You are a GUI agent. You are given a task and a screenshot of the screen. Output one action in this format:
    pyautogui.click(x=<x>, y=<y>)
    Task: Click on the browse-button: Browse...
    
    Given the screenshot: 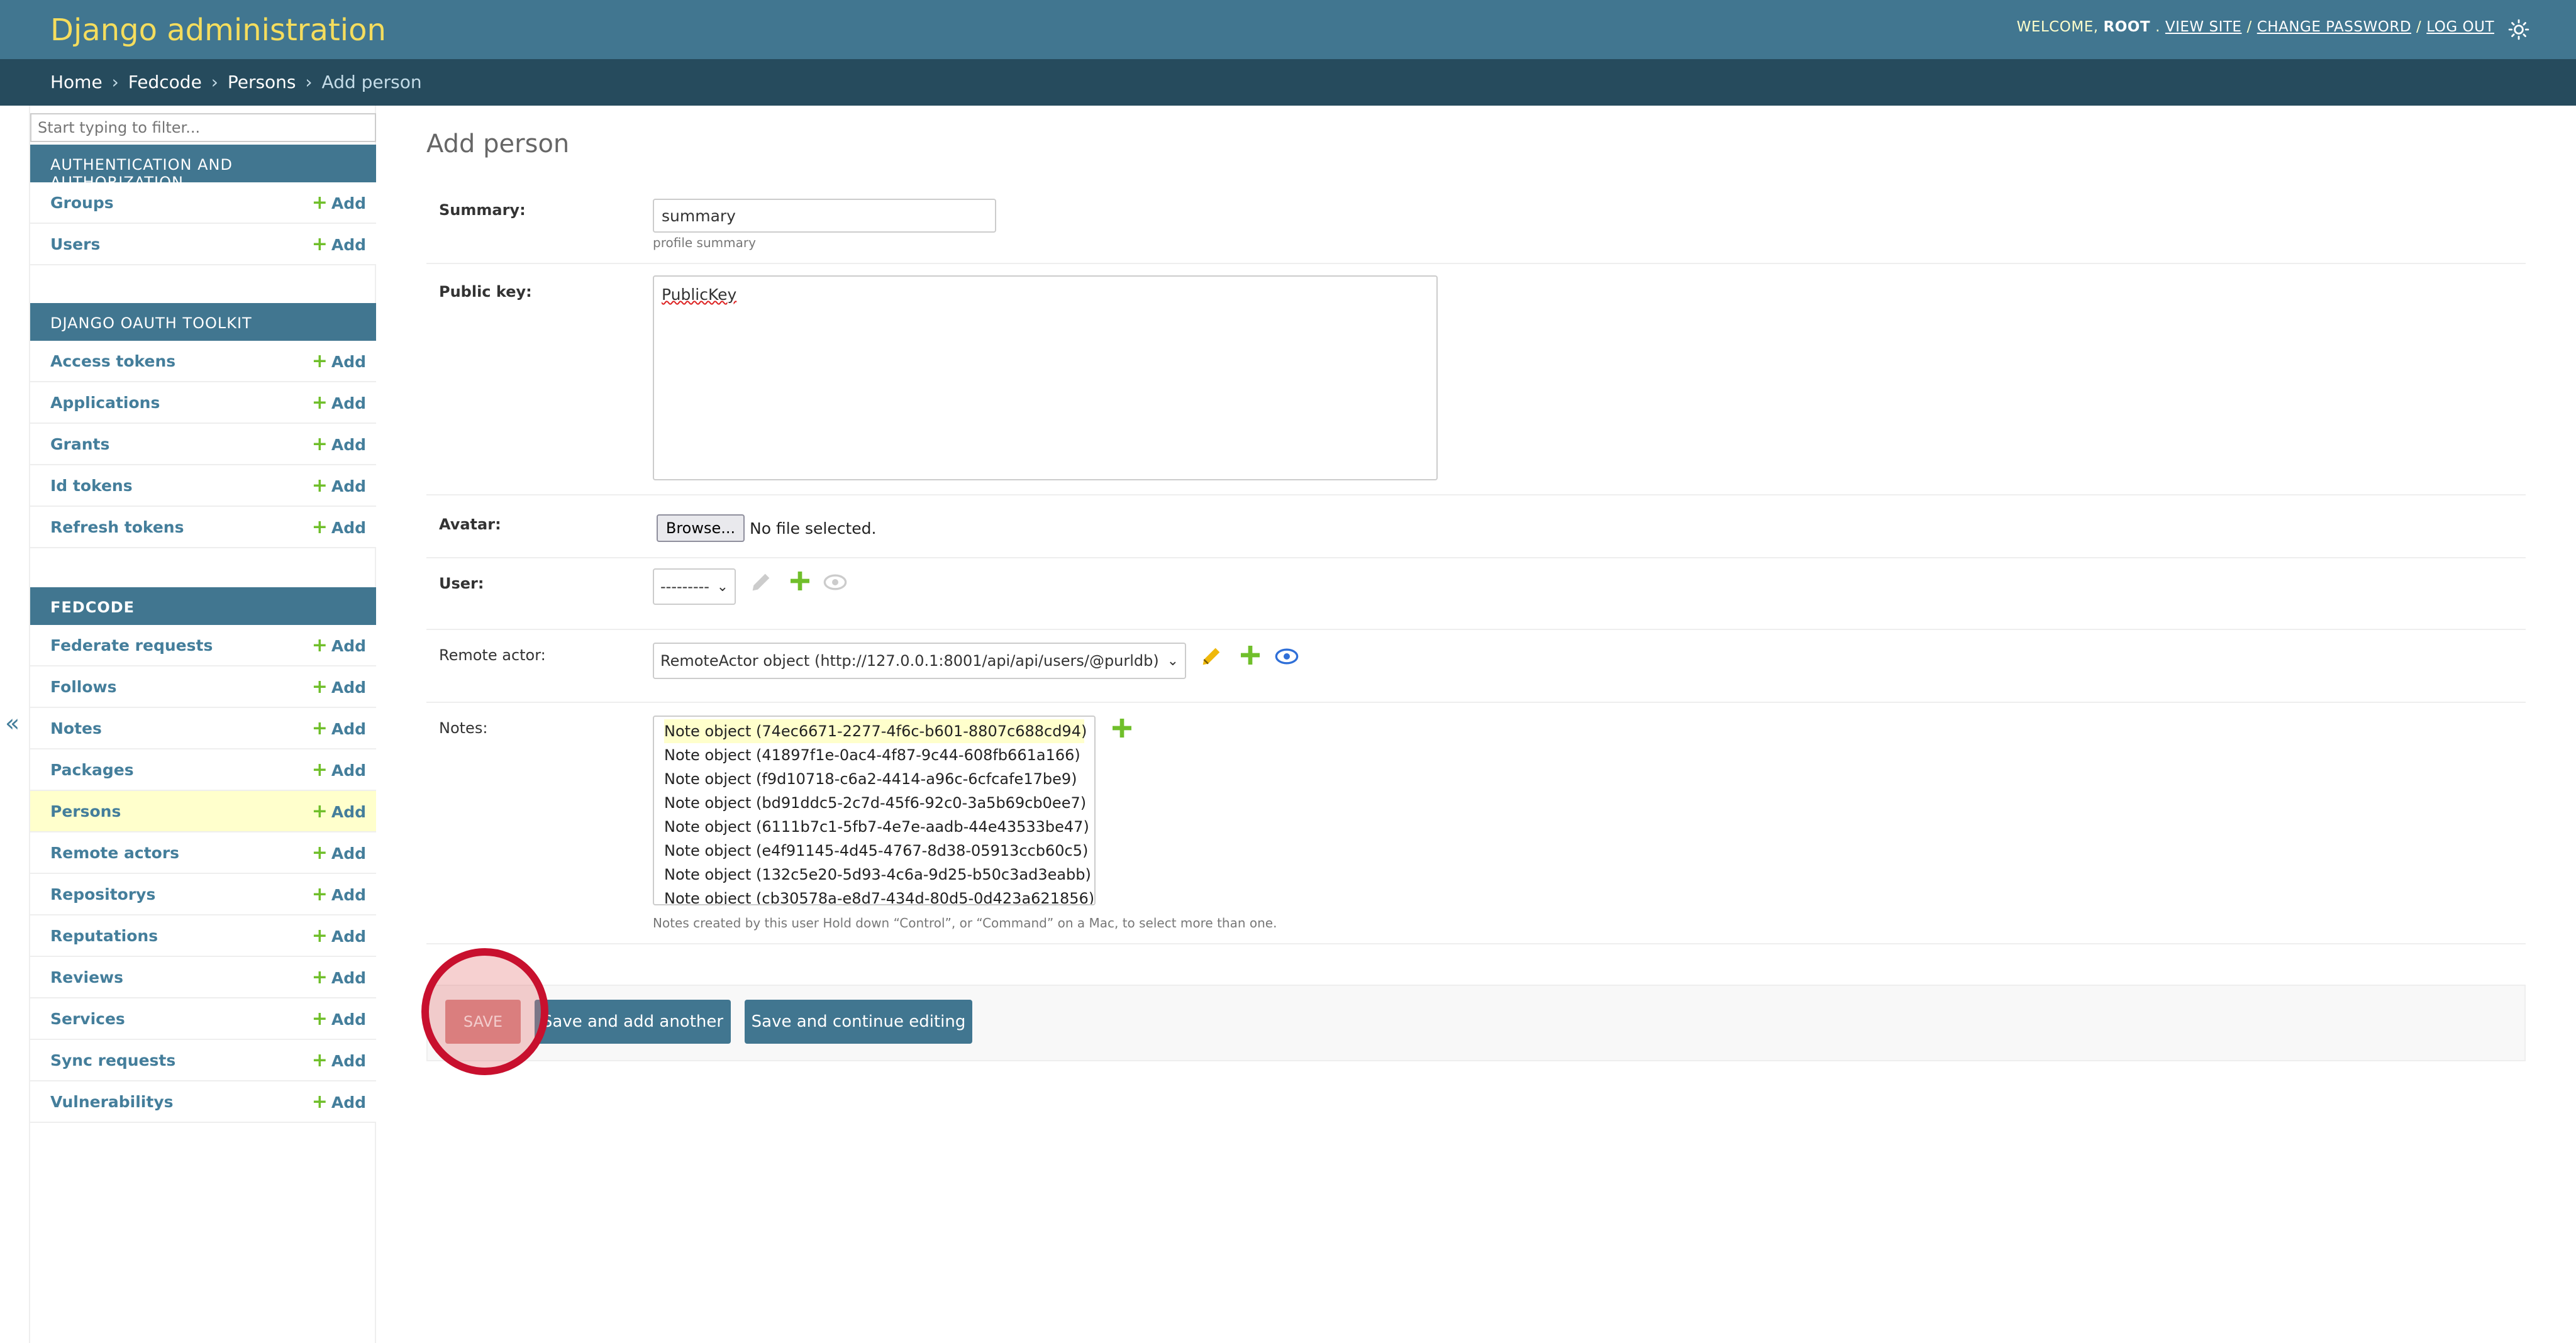 What is the action you would take?
    pyautogui.click(x=701, y=528)
    